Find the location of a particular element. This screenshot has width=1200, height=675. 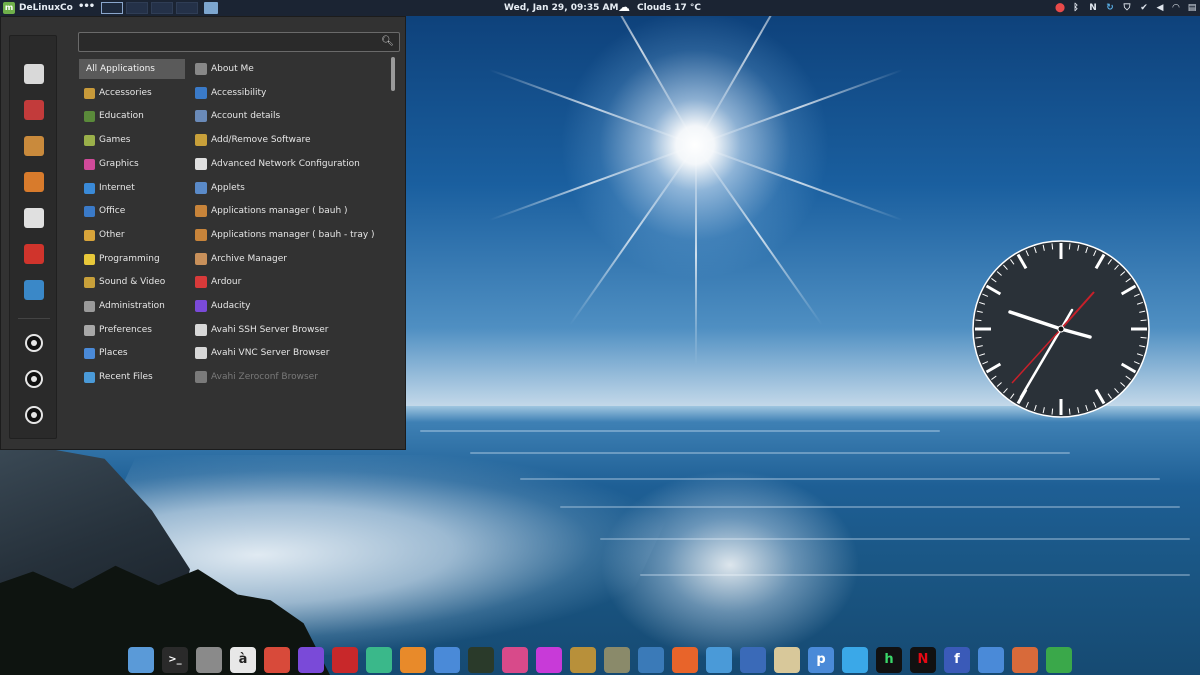

category-administration: Administration is located at coordinates (132, 306).